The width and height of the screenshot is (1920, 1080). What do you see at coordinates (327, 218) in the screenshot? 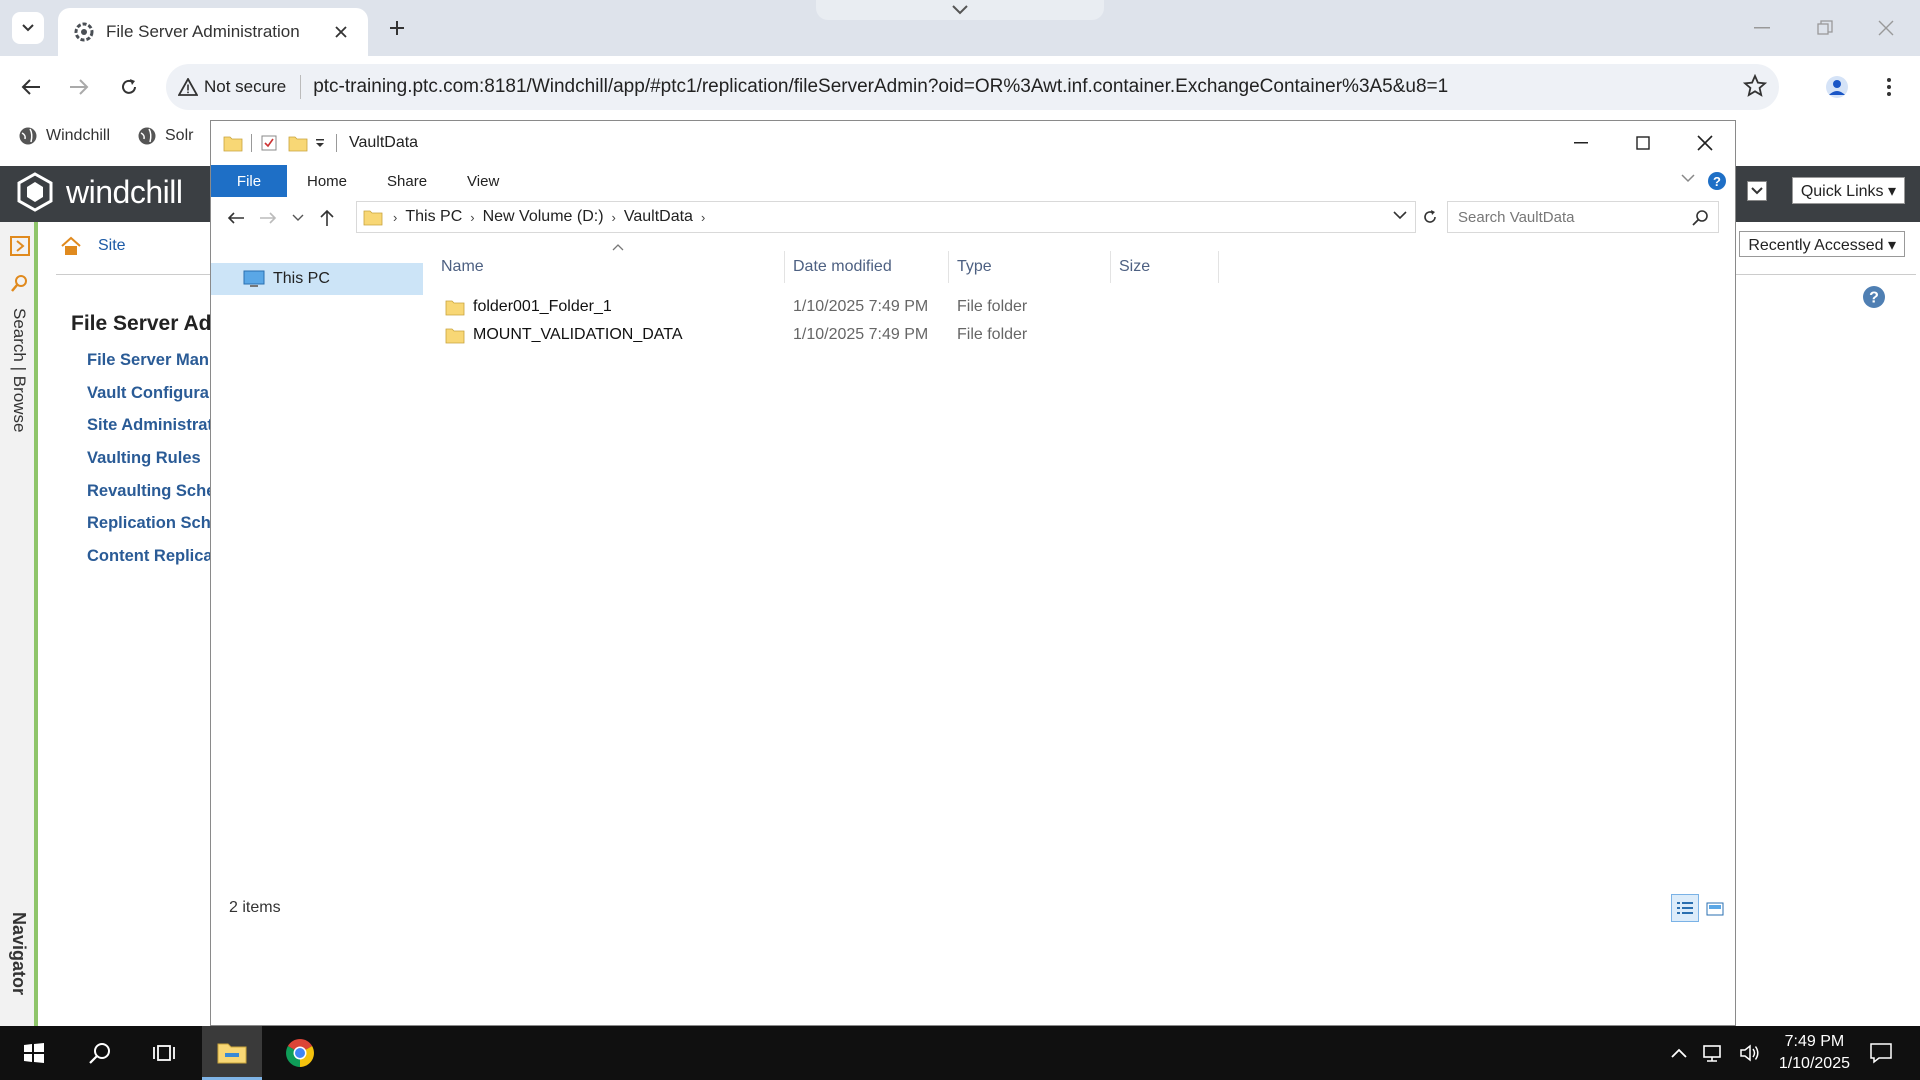
I see `up-level-button` at bounding box center [327, 218].